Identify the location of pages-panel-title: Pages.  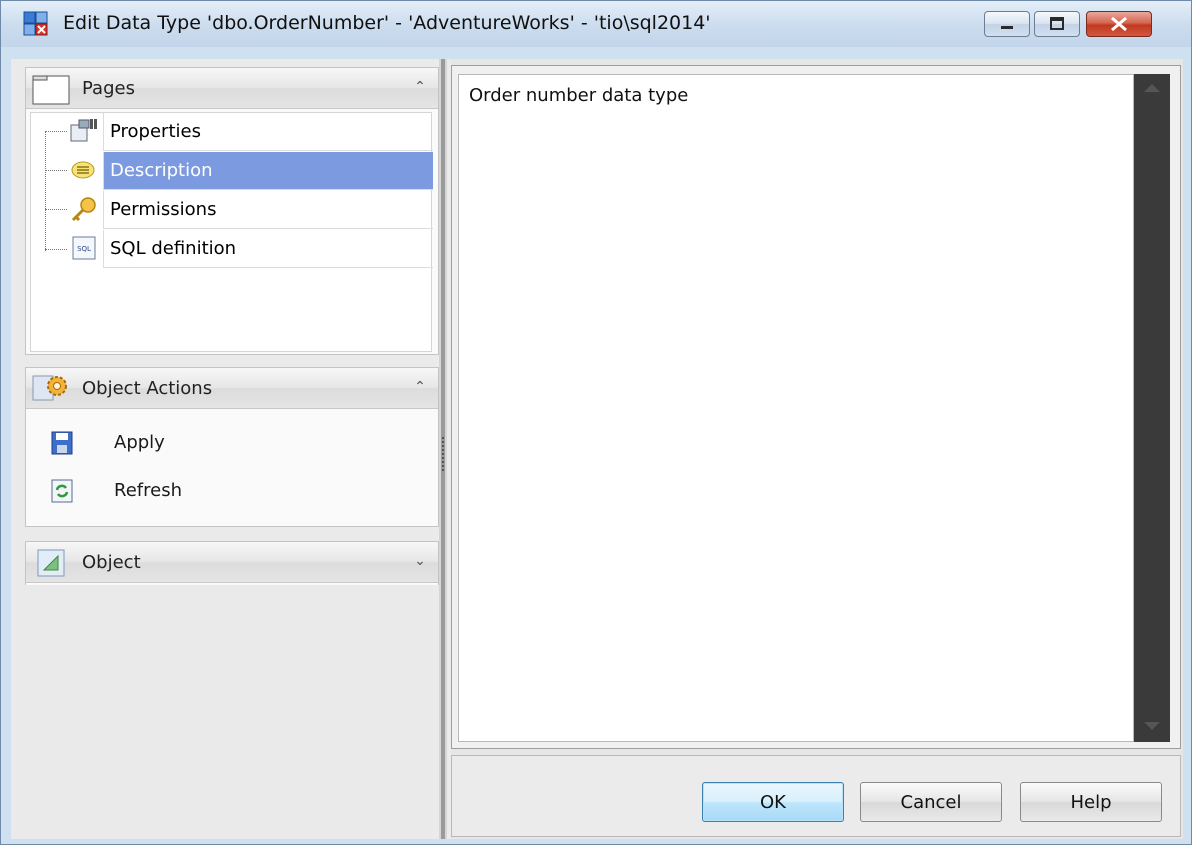
(108, 88).